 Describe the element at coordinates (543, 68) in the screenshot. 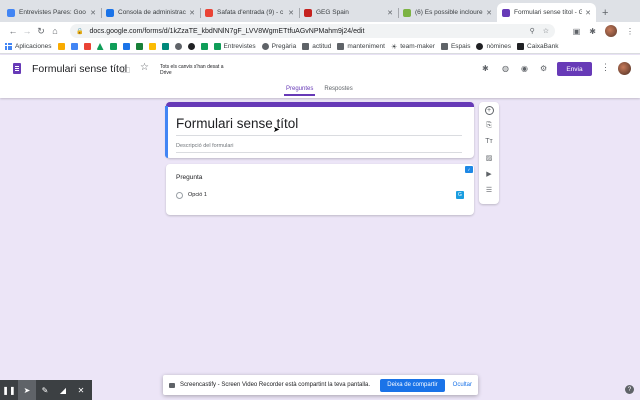

I see `settings-gear-icon: ⚙` at that location.